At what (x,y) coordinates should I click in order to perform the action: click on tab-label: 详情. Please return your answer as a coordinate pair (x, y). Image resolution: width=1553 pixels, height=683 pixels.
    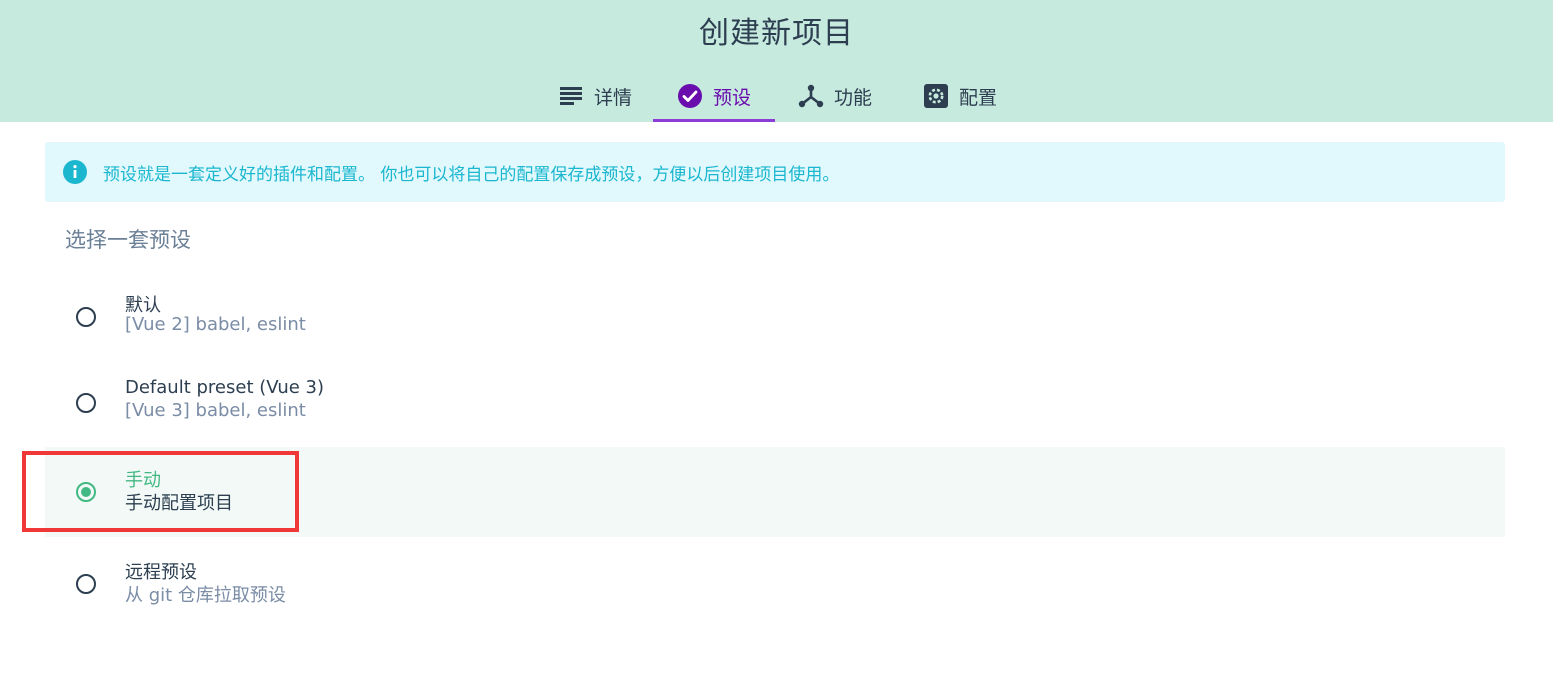
    Looking at the image, I should click on (612, 97).